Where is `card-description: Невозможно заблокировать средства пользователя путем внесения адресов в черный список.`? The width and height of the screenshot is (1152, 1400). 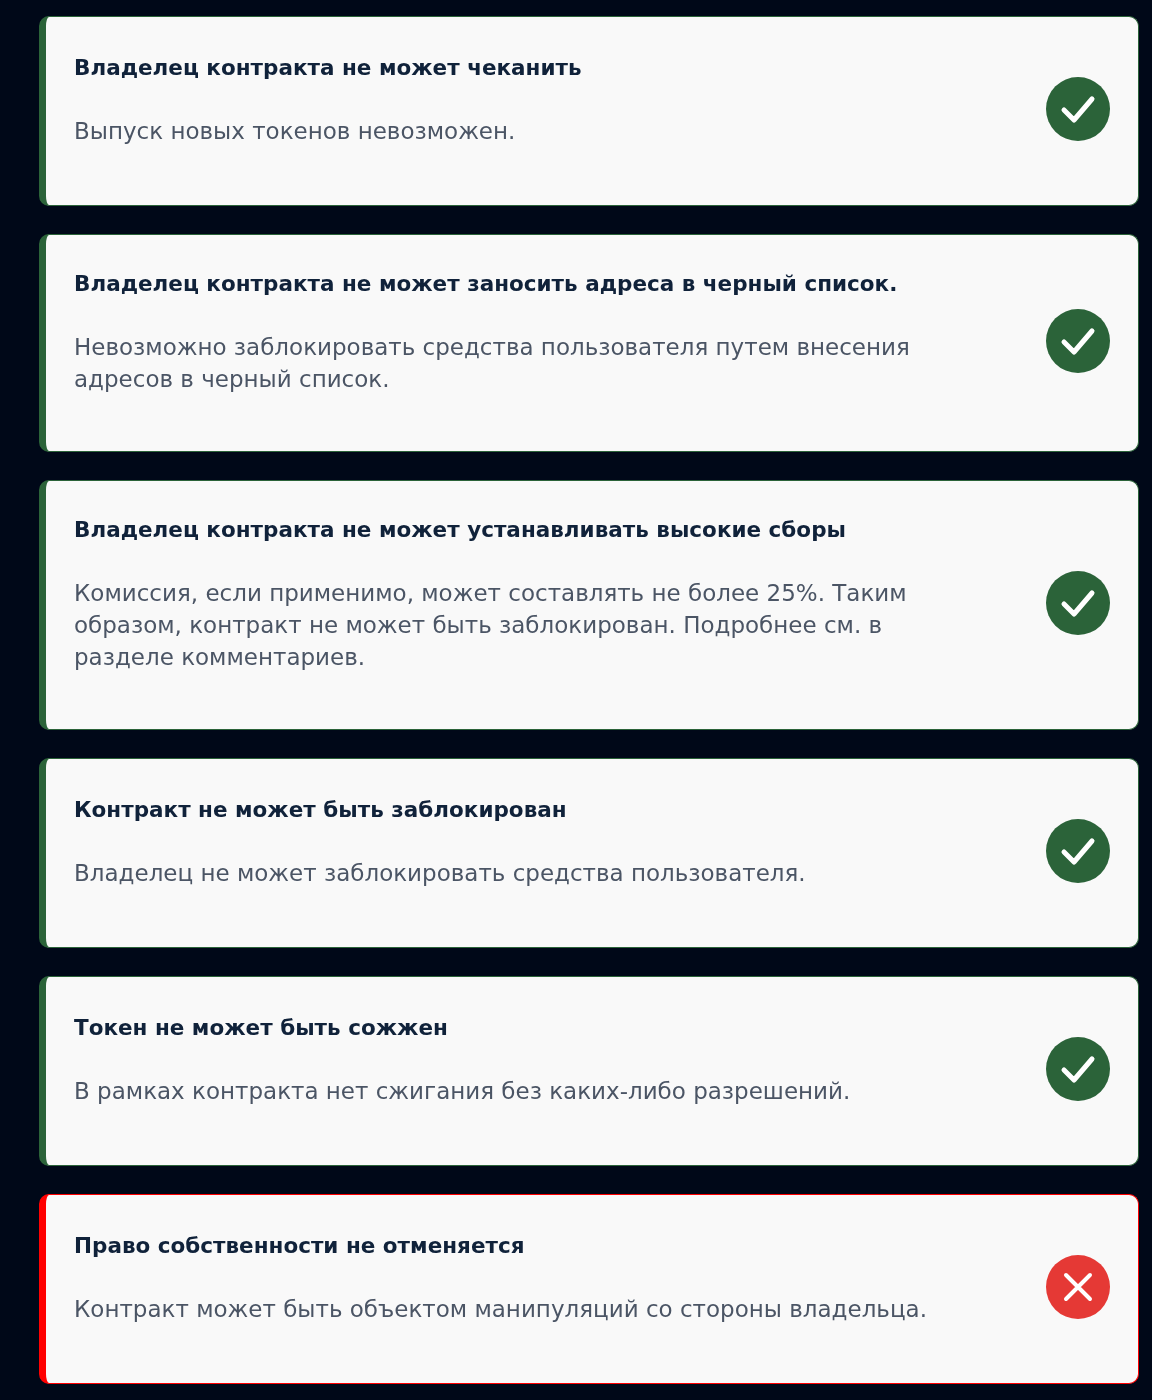
card-description: Невозможно заблокировать средства пользователя путем внесения адресов в черный список. is located at coordinates (492, 363).